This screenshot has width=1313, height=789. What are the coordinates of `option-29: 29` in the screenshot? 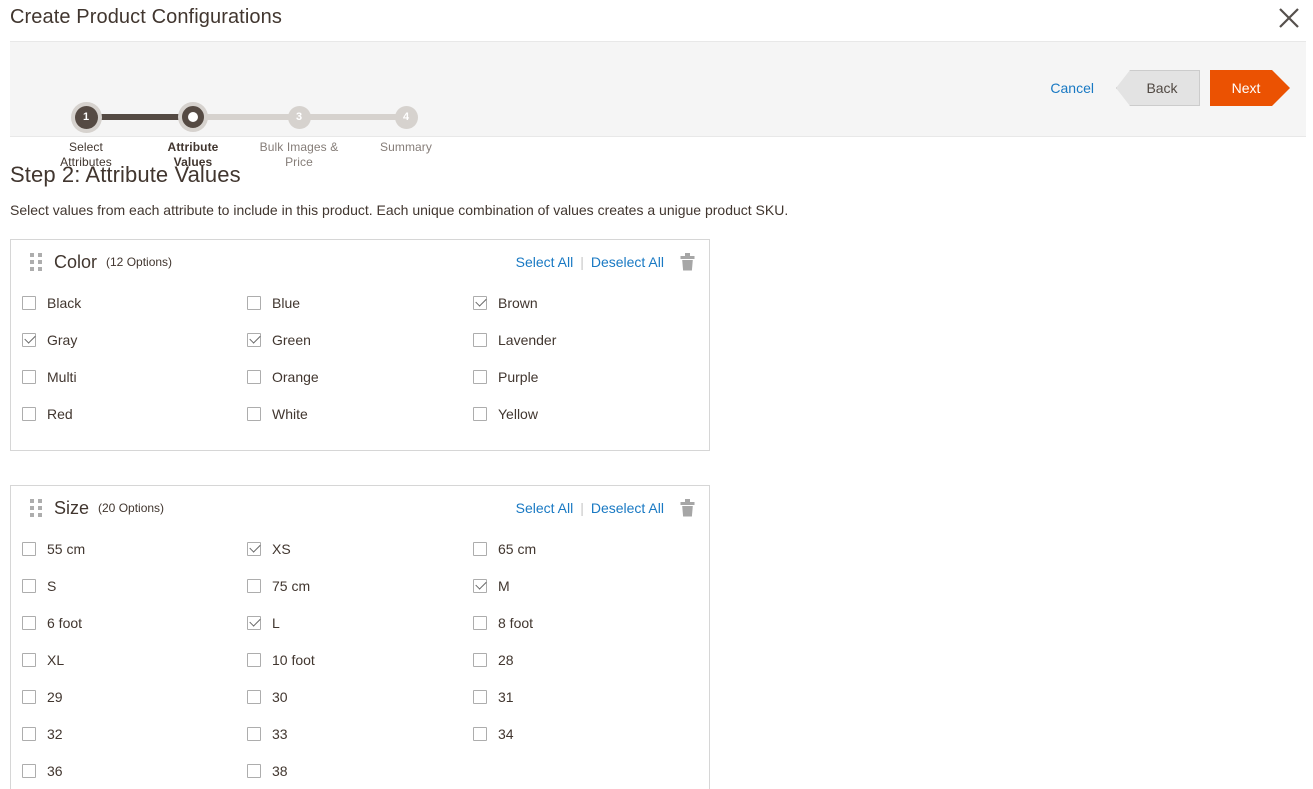 It's located at (134, 696).